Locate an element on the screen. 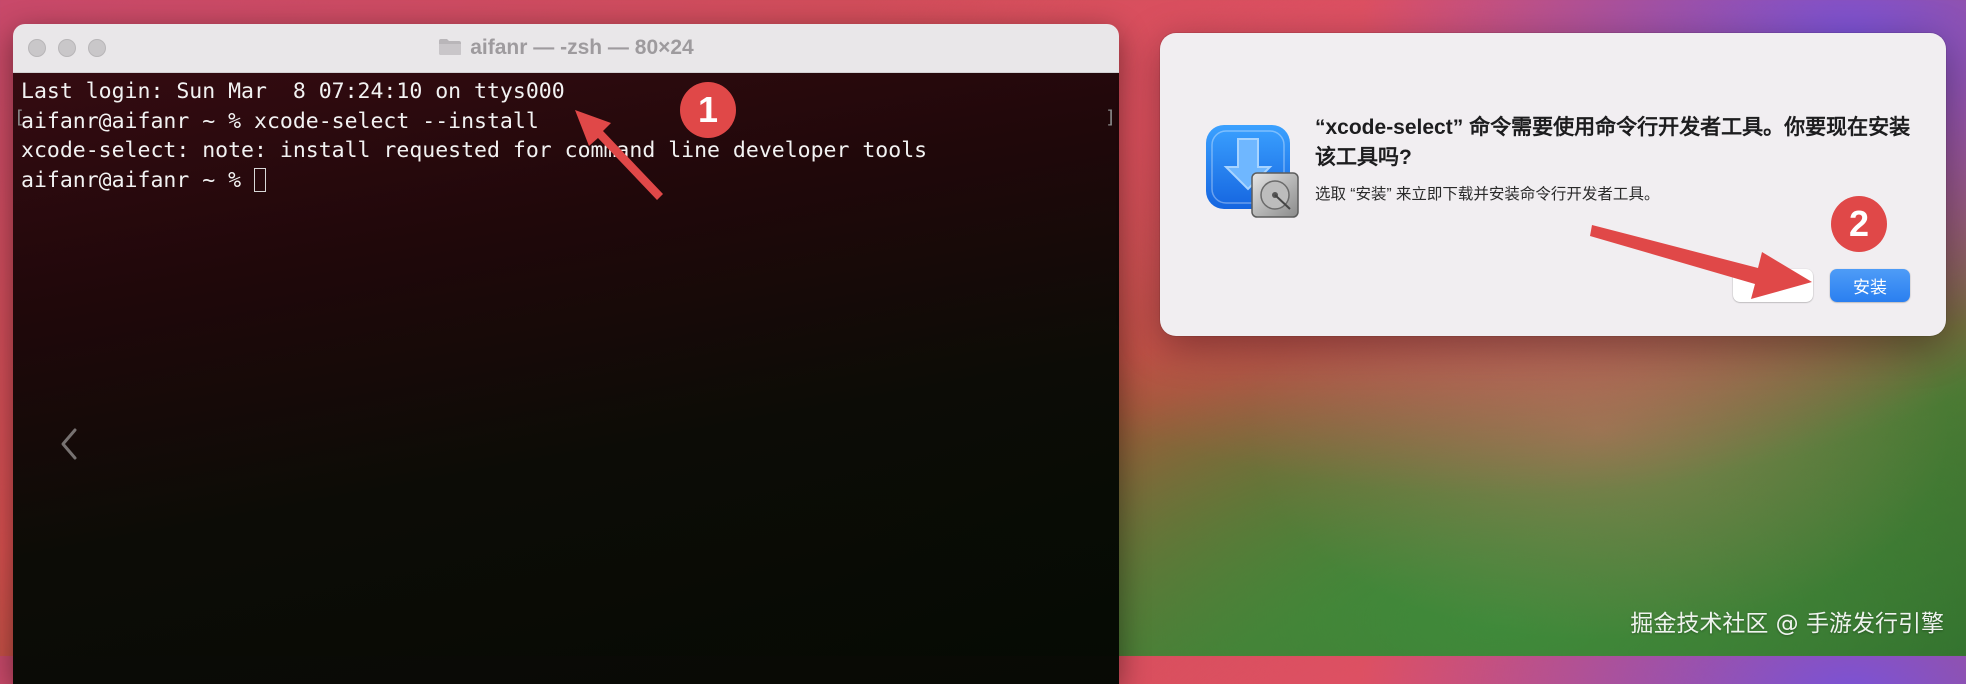 This screenshot has width=1966, height=684. terminal-title: aifanr — -zsh — 80×24 is located at coordinates (566, 48).